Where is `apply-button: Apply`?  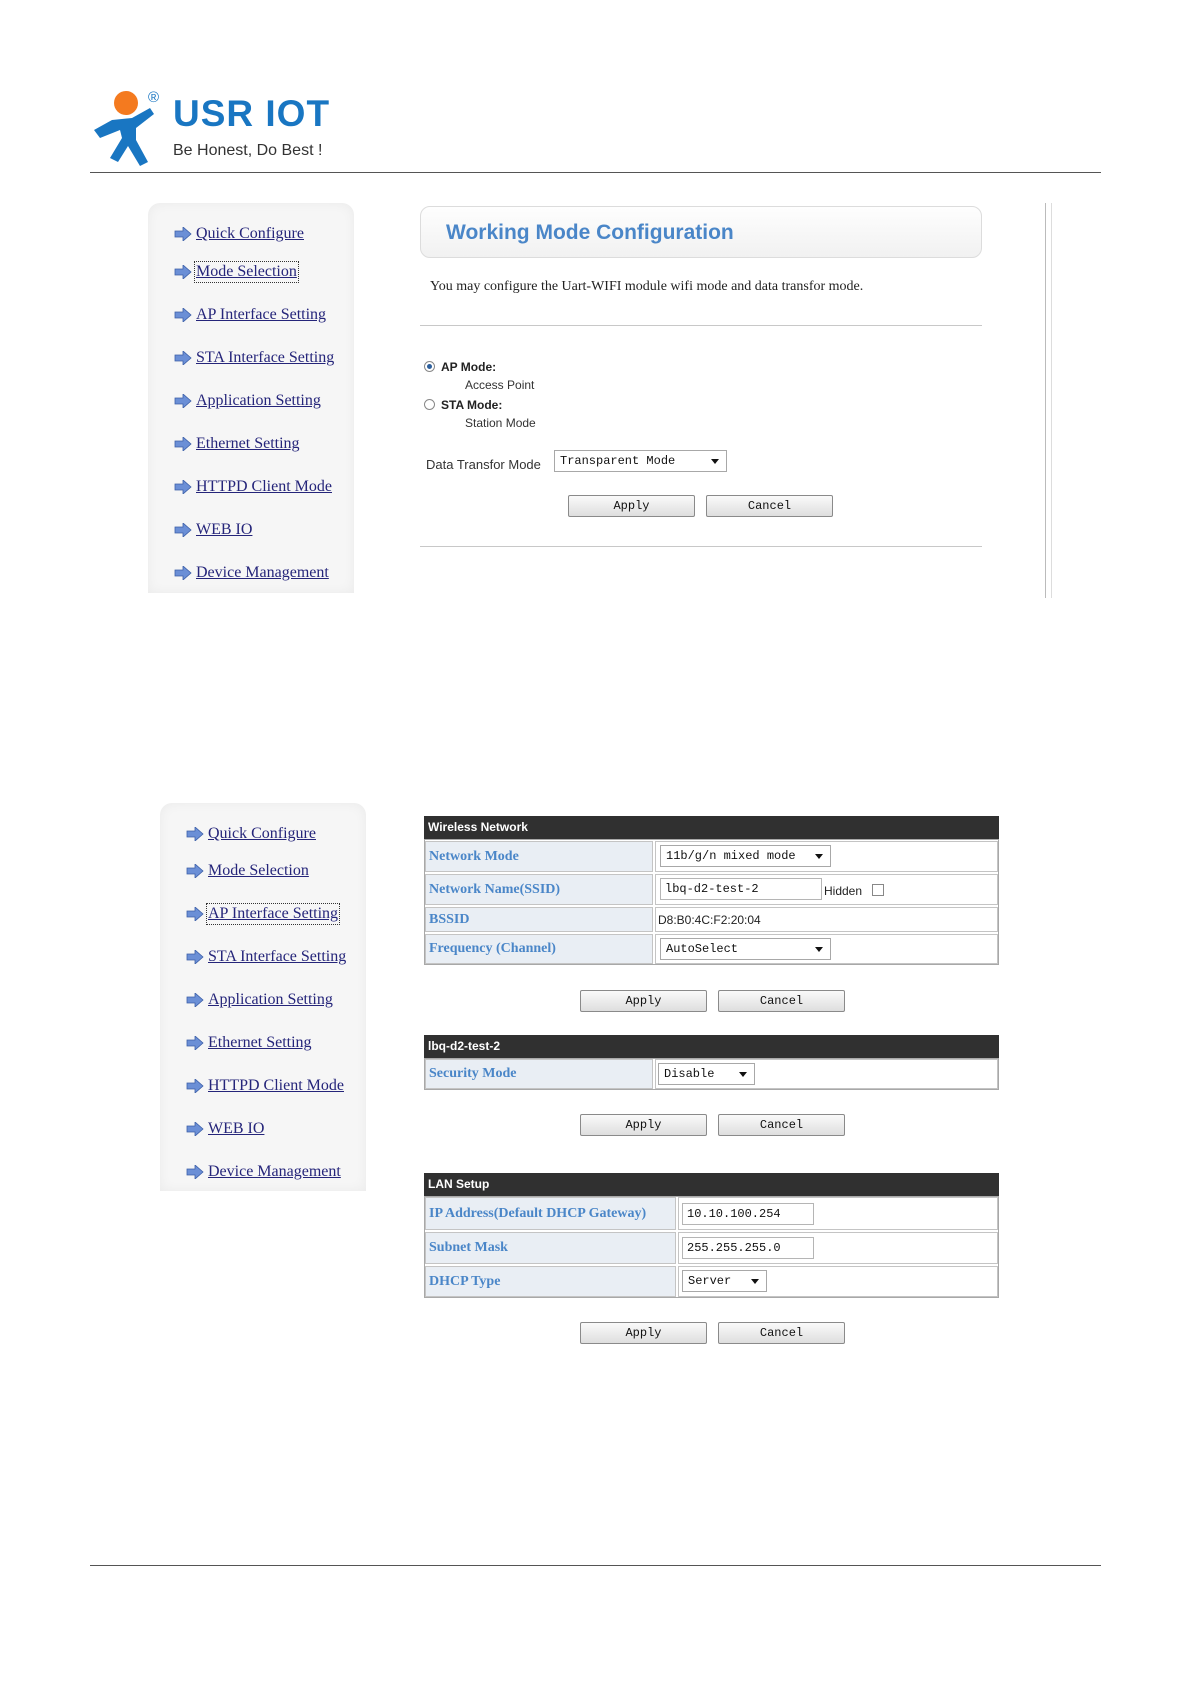 apply-button: Apply is located at coordinates (631, 506).